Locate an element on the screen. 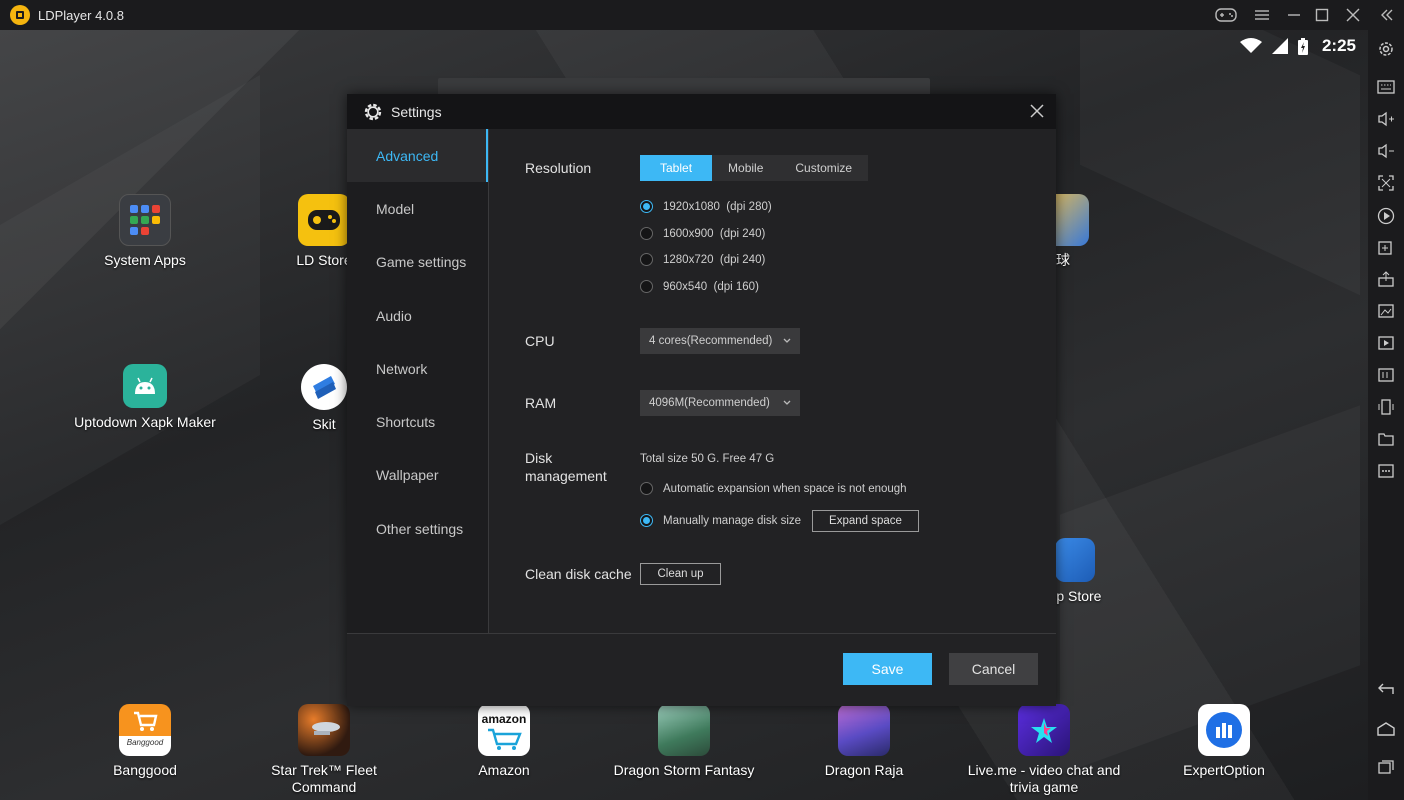  ldplayer-logo-icon is located at coordinates (20, 15).